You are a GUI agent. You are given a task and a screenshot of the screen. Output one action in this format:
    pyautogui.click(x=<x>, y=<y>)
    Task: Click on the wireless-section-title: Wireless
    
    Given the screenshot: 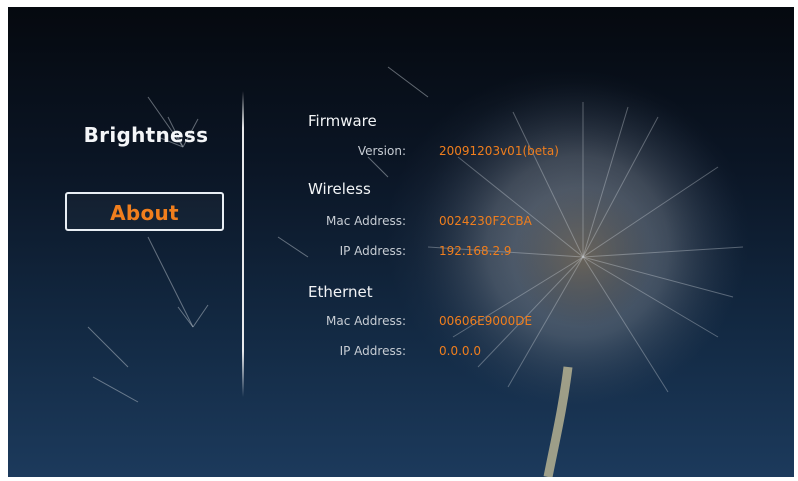 What is the action you would take?
    pyautogui.click(x=339, y=189)
    